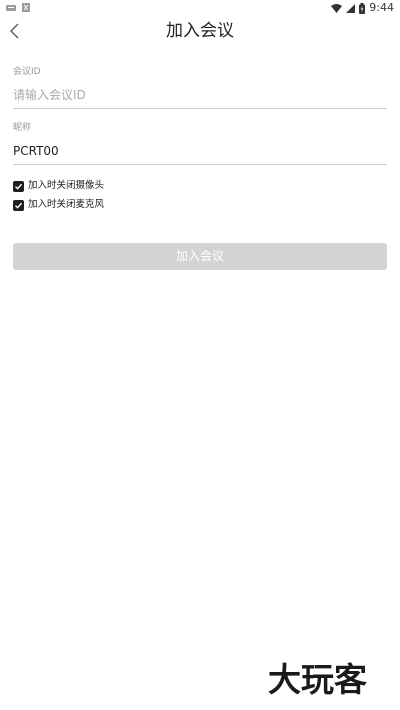 This screenshot has width=400, height=710. Describe the element at coordinates (381, 7) in the screenshot. I see `status-time: 9:44` at that location.